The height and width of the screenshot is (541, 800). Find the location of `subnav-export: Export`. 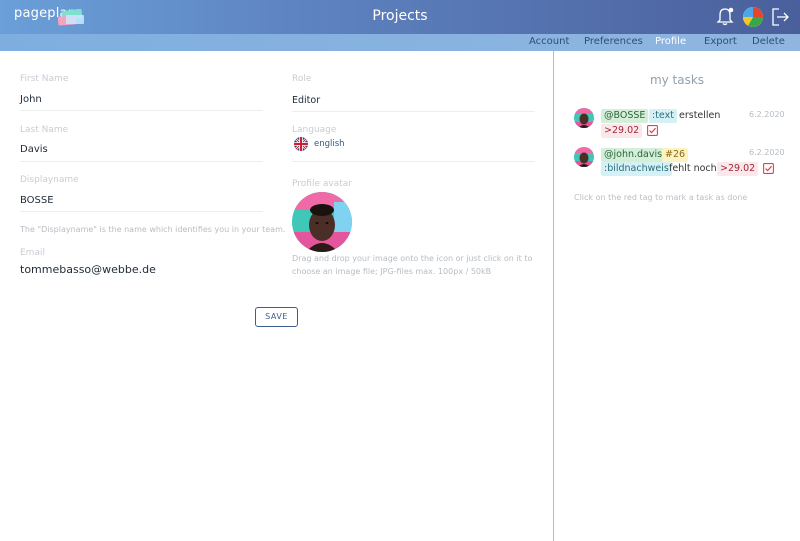

subnav-export: Export is located at coordinates (720, 41).